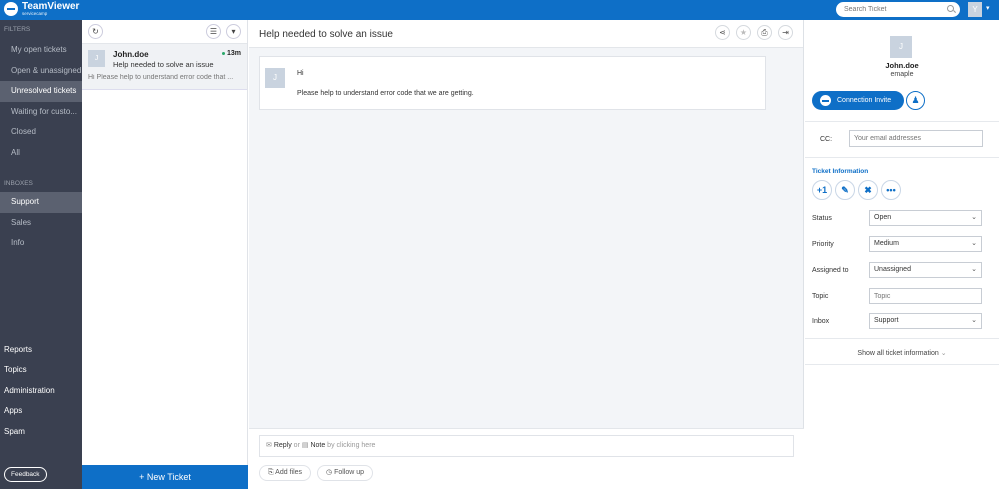 Image resolution: width=999 pixels, height=489 pixels. I want to click on export-icon: ⇥, so click(785, 32).